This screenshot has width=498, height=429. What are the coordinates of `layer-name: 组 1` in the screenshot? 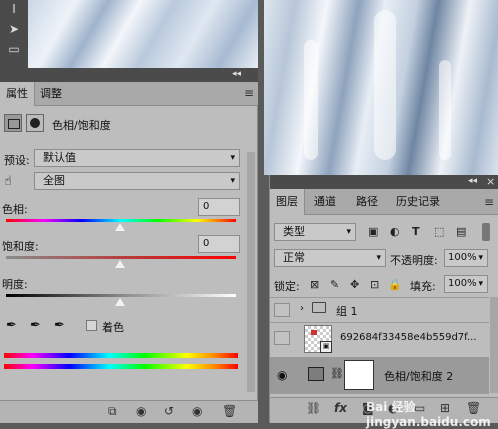 It's located at (347, 311).